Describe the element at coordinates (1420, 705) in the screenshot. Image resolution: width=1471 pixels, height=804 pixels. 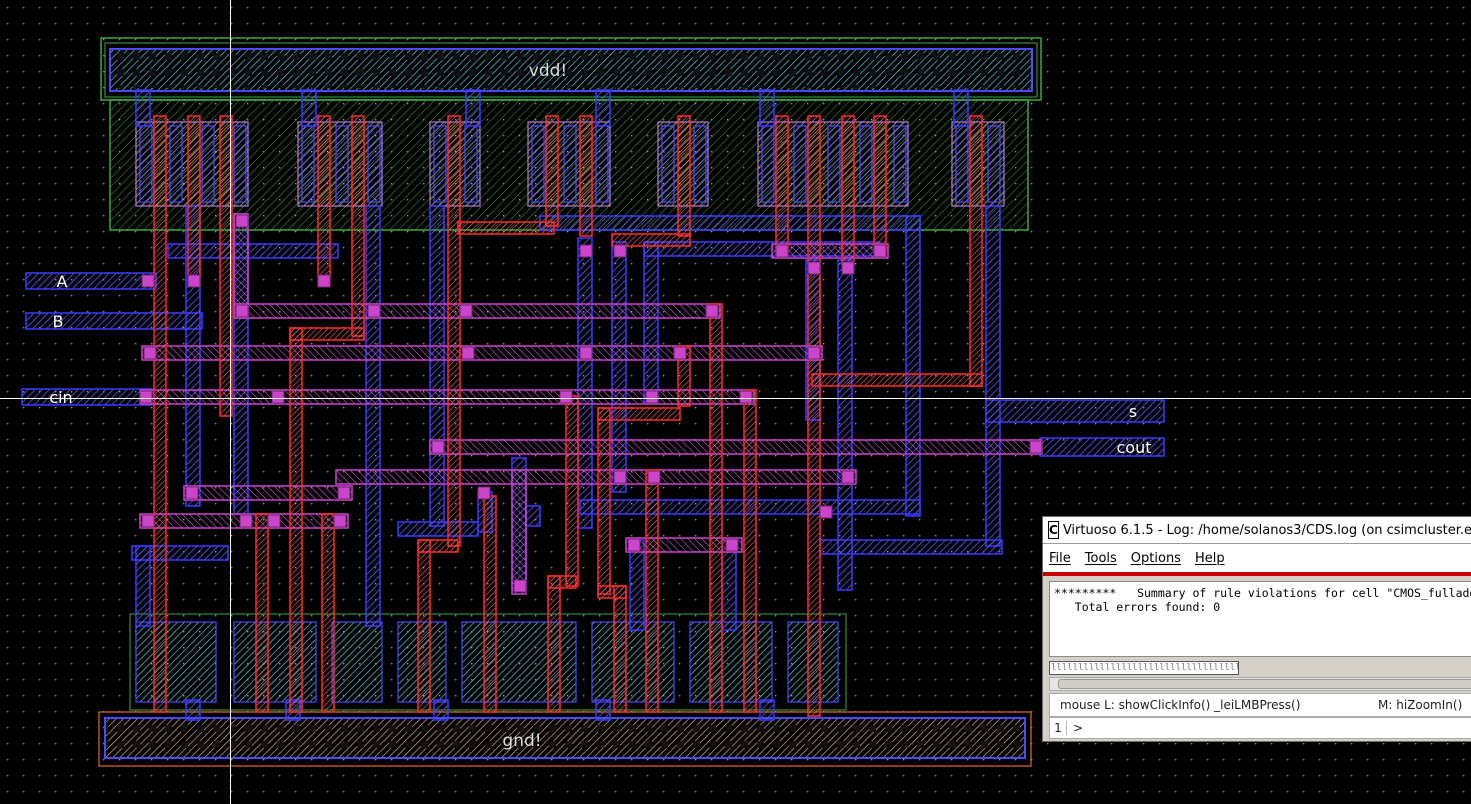
I see `status-right-binding: M: hiZoomIn()` at that location.